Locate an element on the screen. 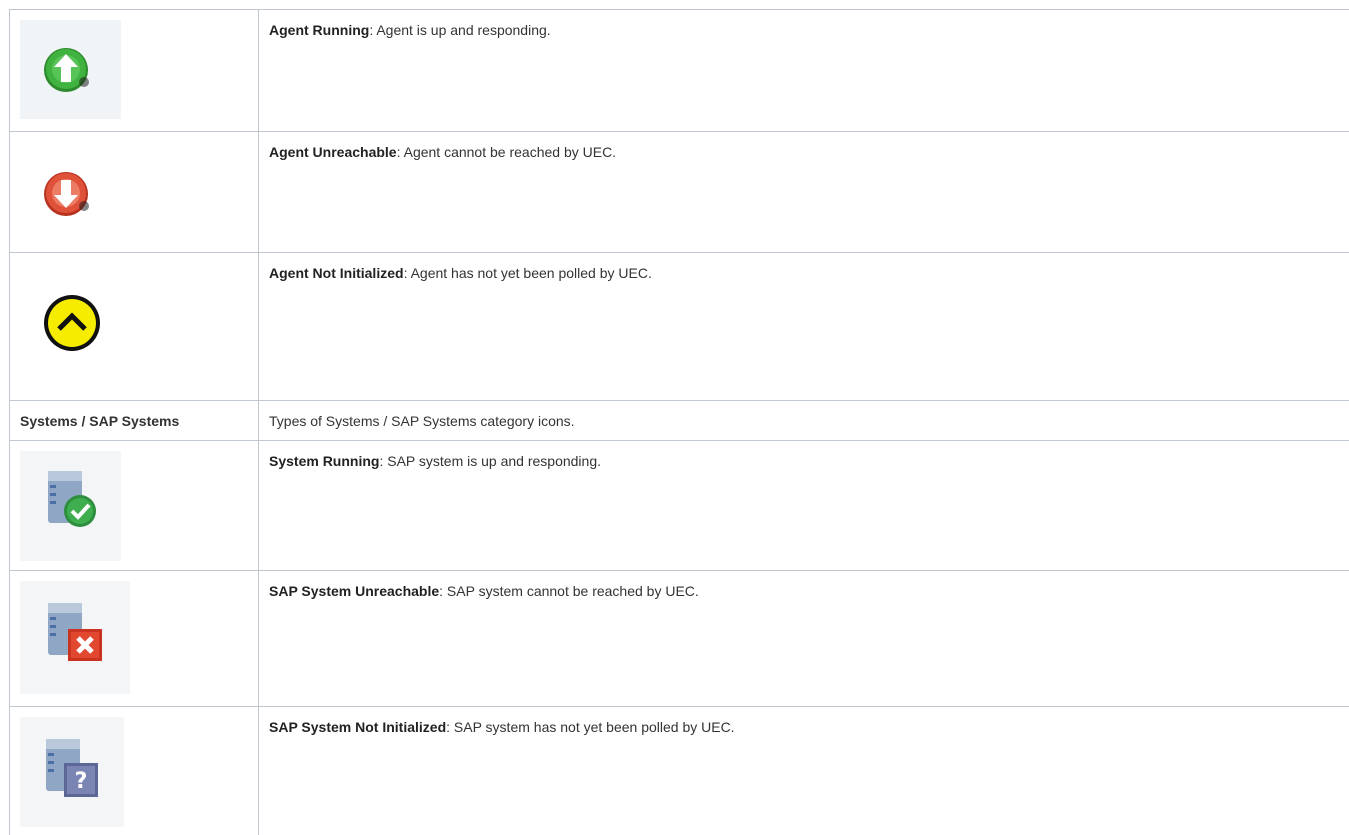  status-title: SAP System Unreachable is located at coordinates (354, 591).